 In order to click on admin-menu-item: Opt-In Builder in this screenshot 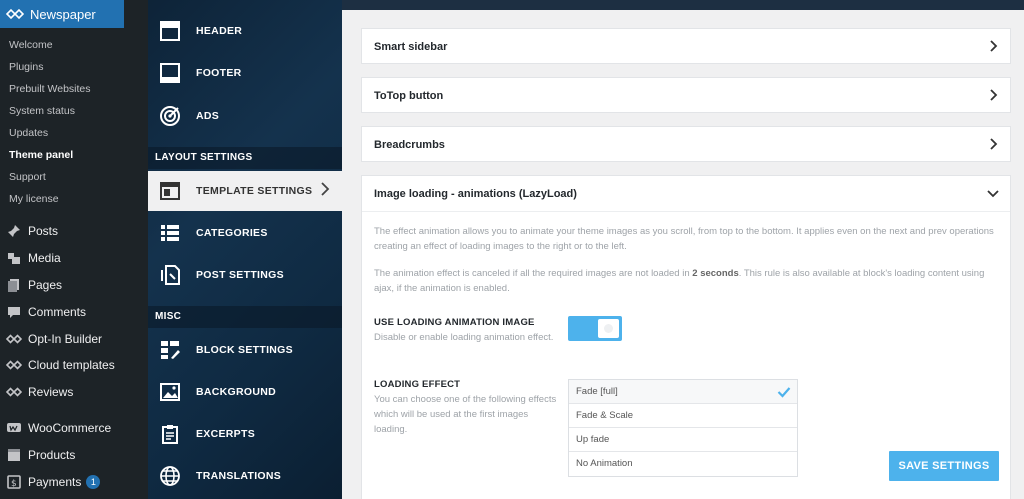, I will do `click(62, 338)`.